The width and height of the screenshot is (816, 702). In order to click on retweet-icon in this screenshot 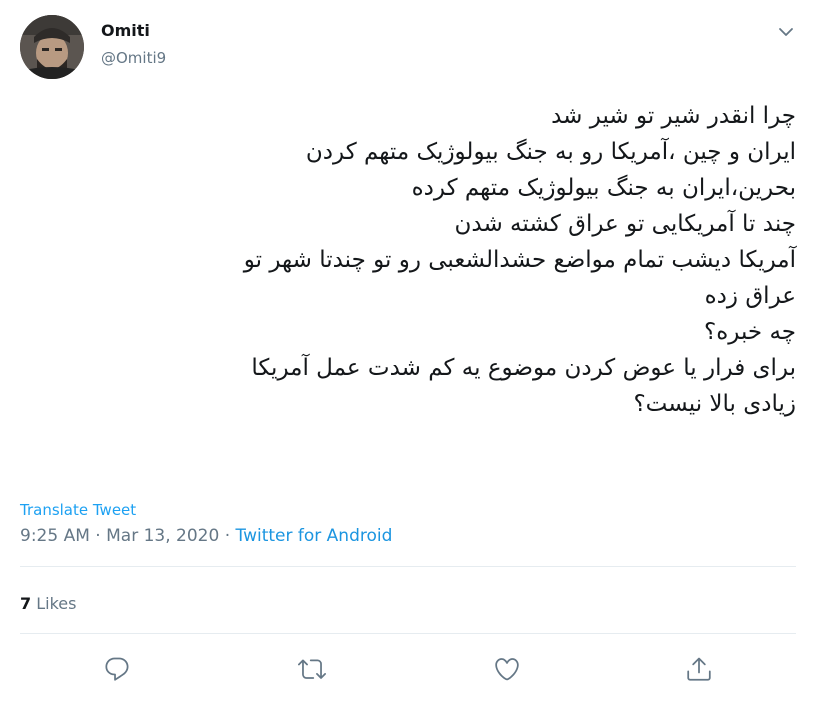, I will do `click(312, 669)`.